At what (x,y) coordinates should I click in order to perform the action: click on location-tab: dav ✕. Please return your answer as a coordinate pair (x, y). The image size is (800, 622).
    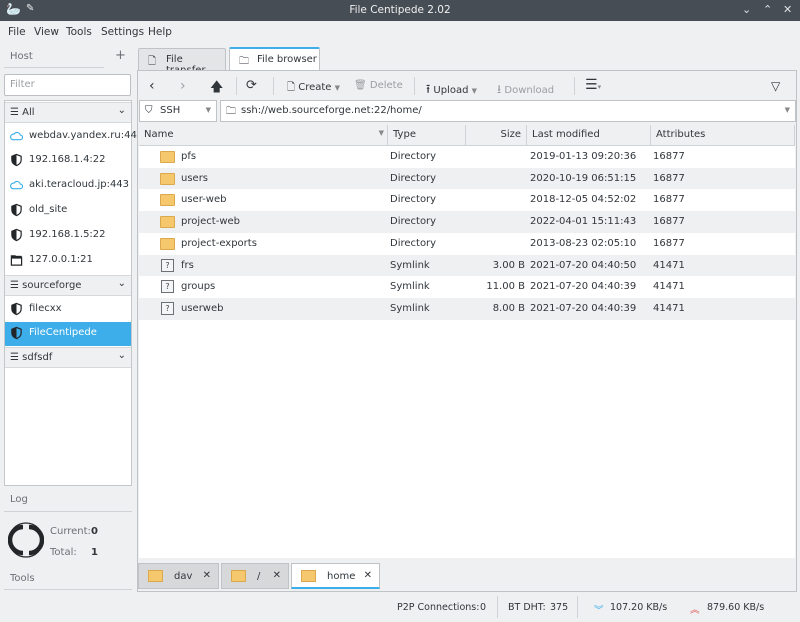
    Looking at the image, I should click on (178, 576).